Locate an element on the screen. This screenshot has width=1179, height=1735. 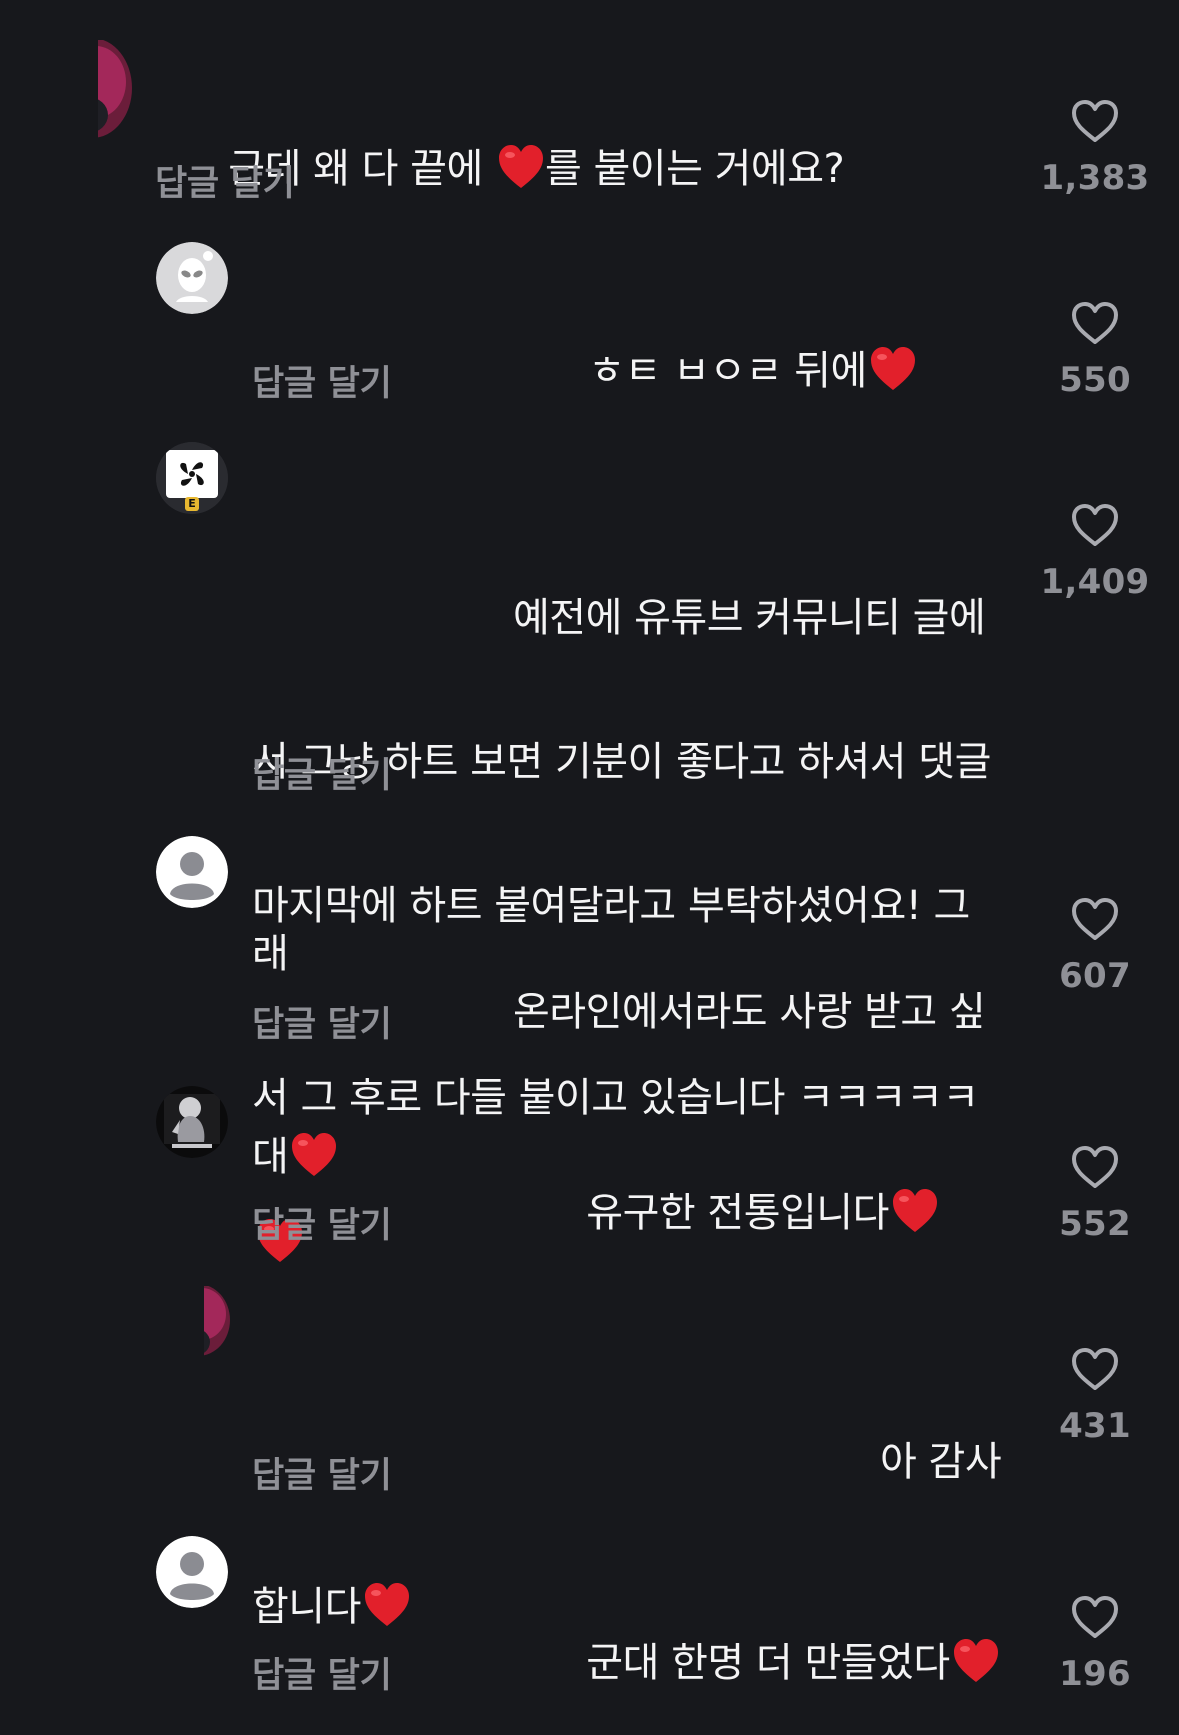
comment-text: ㅎㅌ ㅂㅇㄹ 뒤에 is located at coordinates (716, 370).